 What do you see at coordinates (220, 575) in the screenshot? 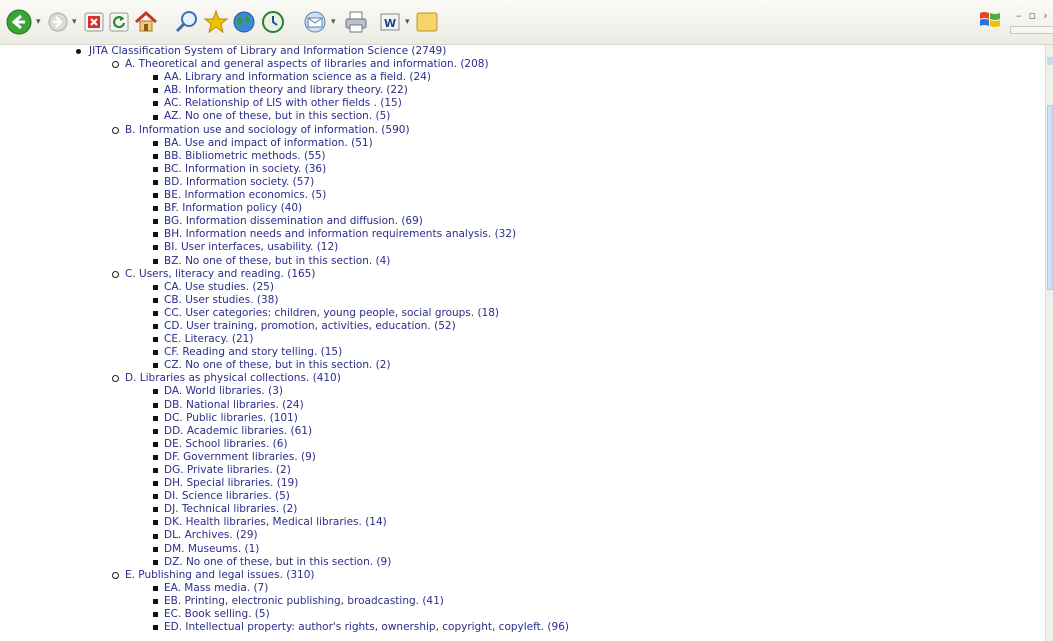
I see `section-link: E. Publishing and legal issues. (310)` at bounding box center [220, 575].